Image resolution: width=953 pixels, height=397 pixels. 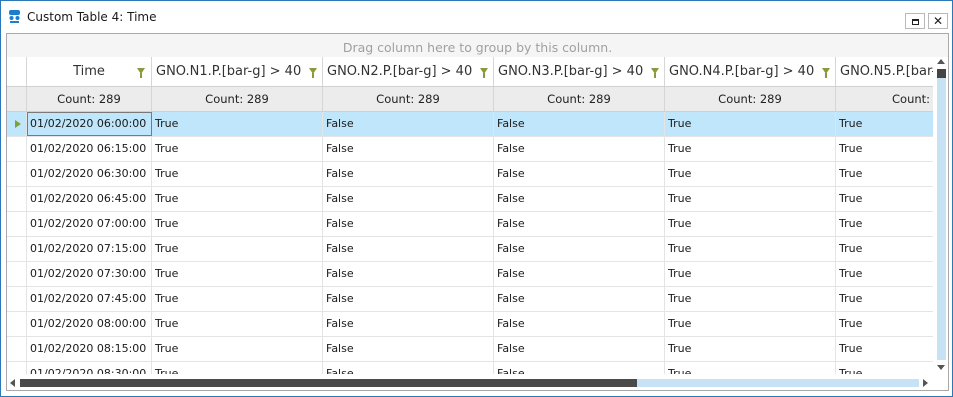 I want to click on time-cell: 01/02/2020 06:45:00, so click(x=89, y=199).